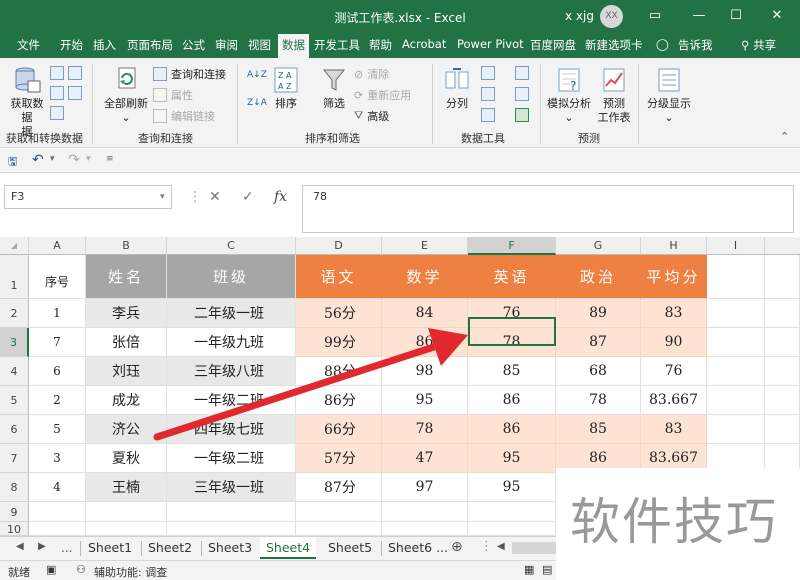 The height and width of the screenshot is (580, 800). What do you see at coordinates (598, 342) in the screenshot?
I see `cell-politics: 87` at bounding box center [598, 342].